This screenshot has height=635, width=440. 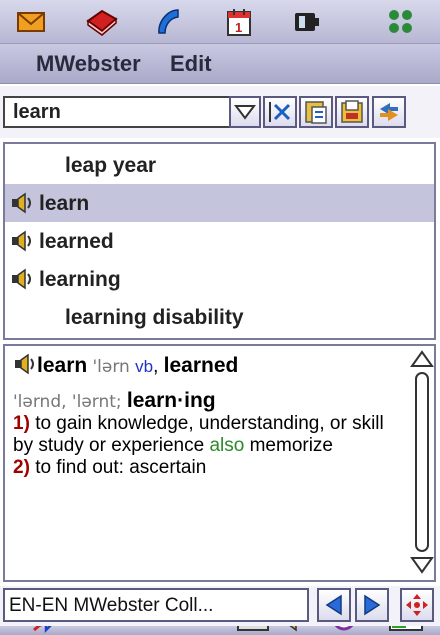 I want to click on clipboard-icon, so click(x=316, y=112).